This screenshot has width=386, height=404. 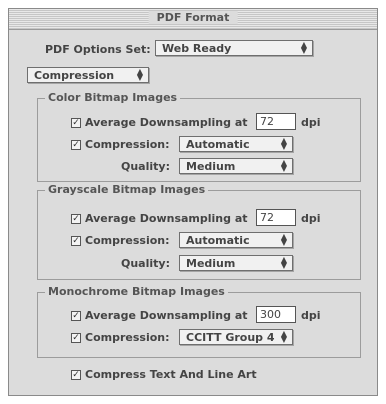 I want to click on grayscale-downsample-checkbox: ✓, so click(x=76, y=219).